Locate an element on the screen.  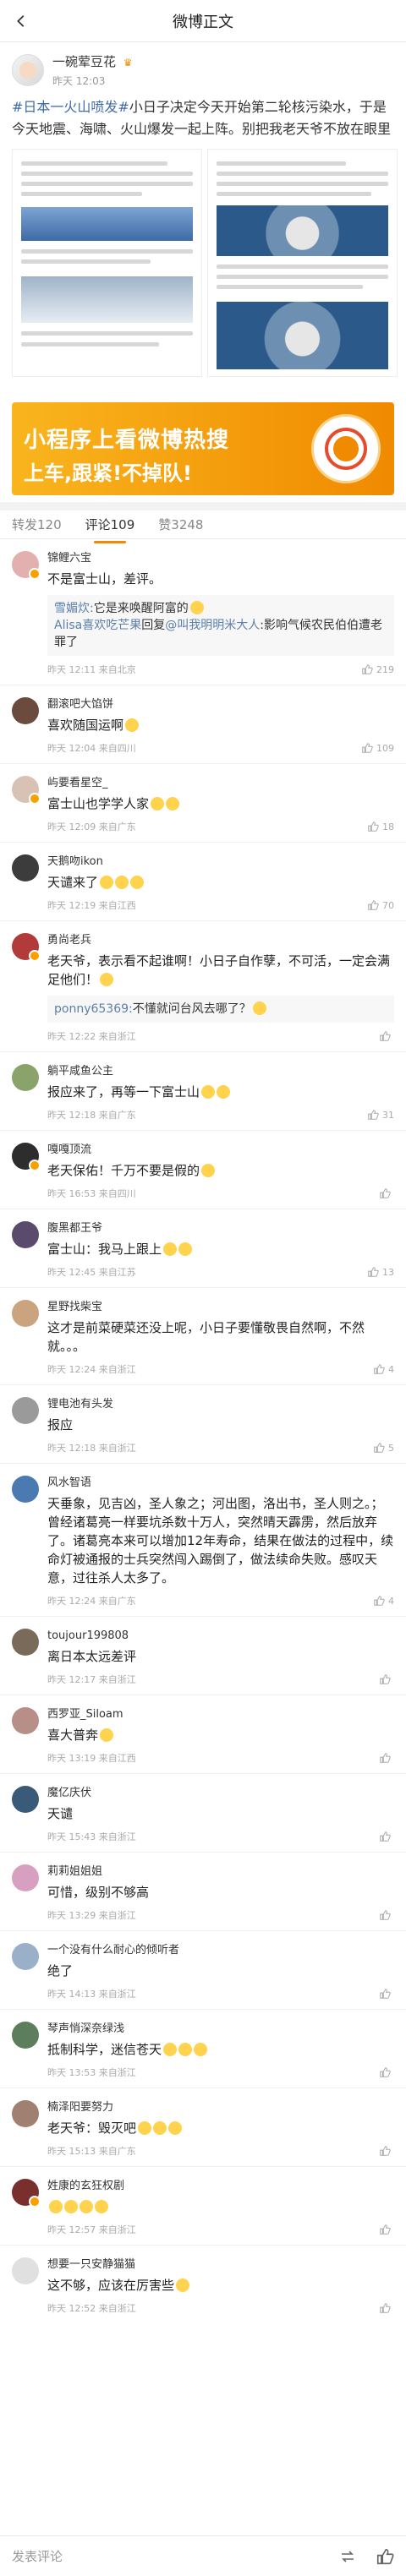
comment-username: 天鹅吻ikon is located at coordinates (221, 862).